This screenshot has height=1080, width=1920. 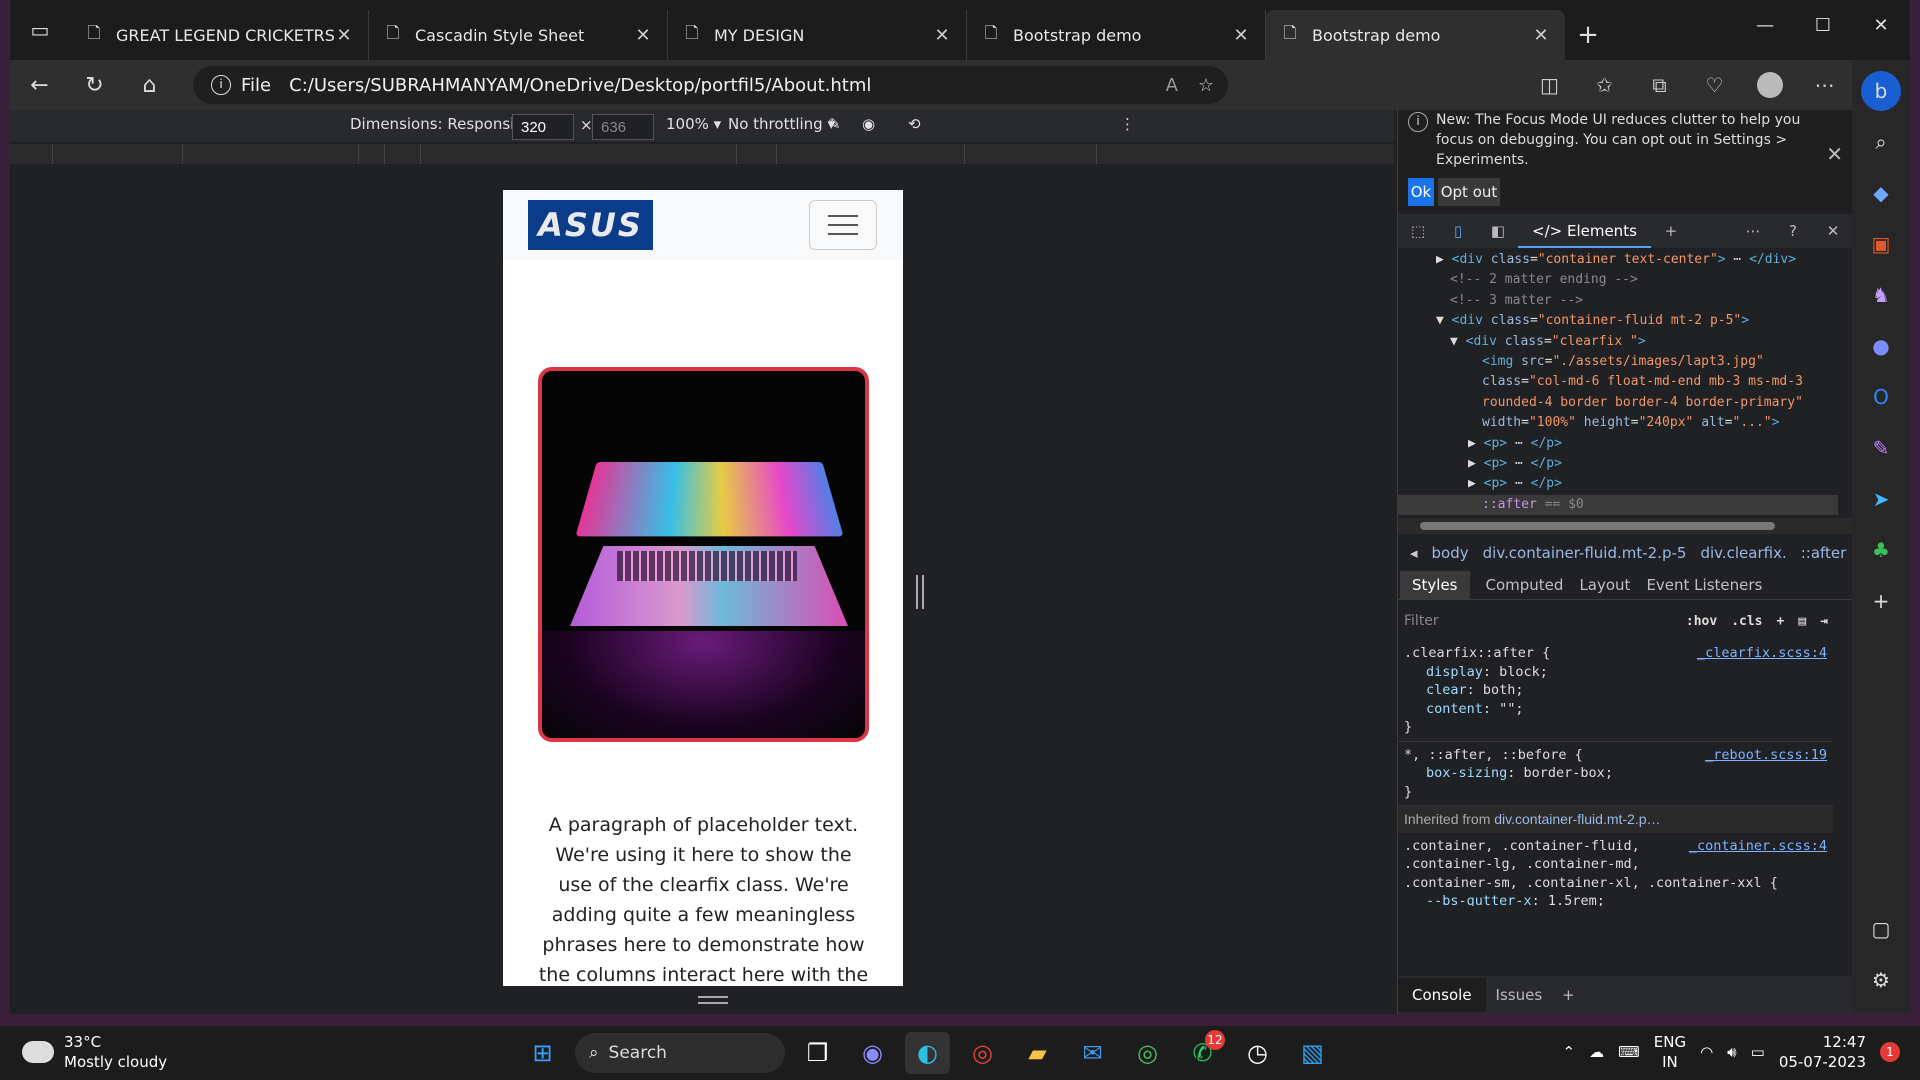 I want to click on collections-icon: ⧉, so click(x=1659, y=85).